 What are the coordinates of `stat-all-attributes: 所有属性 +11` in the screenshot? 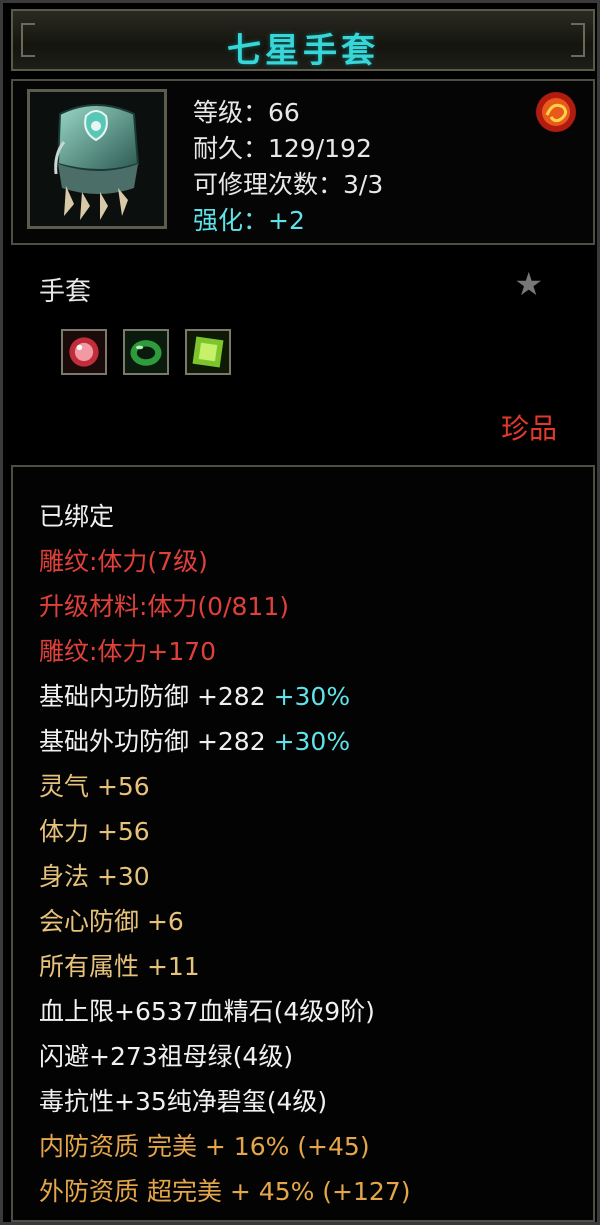 It's located at (119, 966).